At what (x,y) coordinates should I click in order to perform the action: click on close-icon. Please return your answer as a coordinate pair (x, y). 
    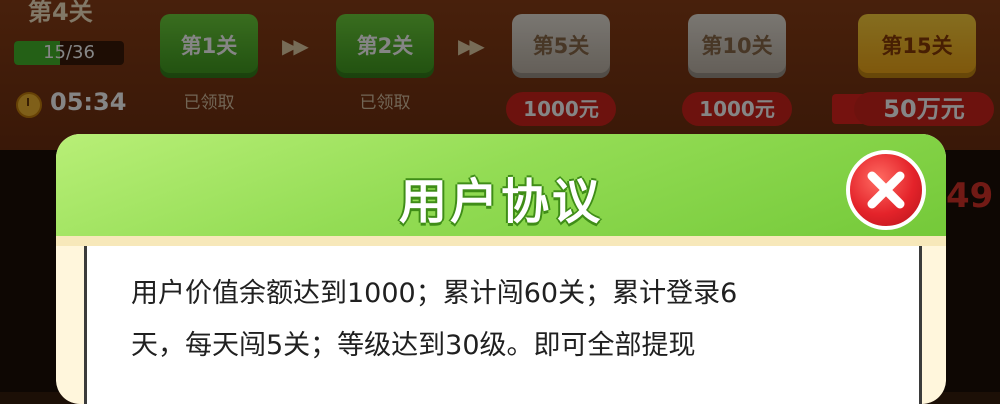
    Looking at the image, I should click on (886, 190).